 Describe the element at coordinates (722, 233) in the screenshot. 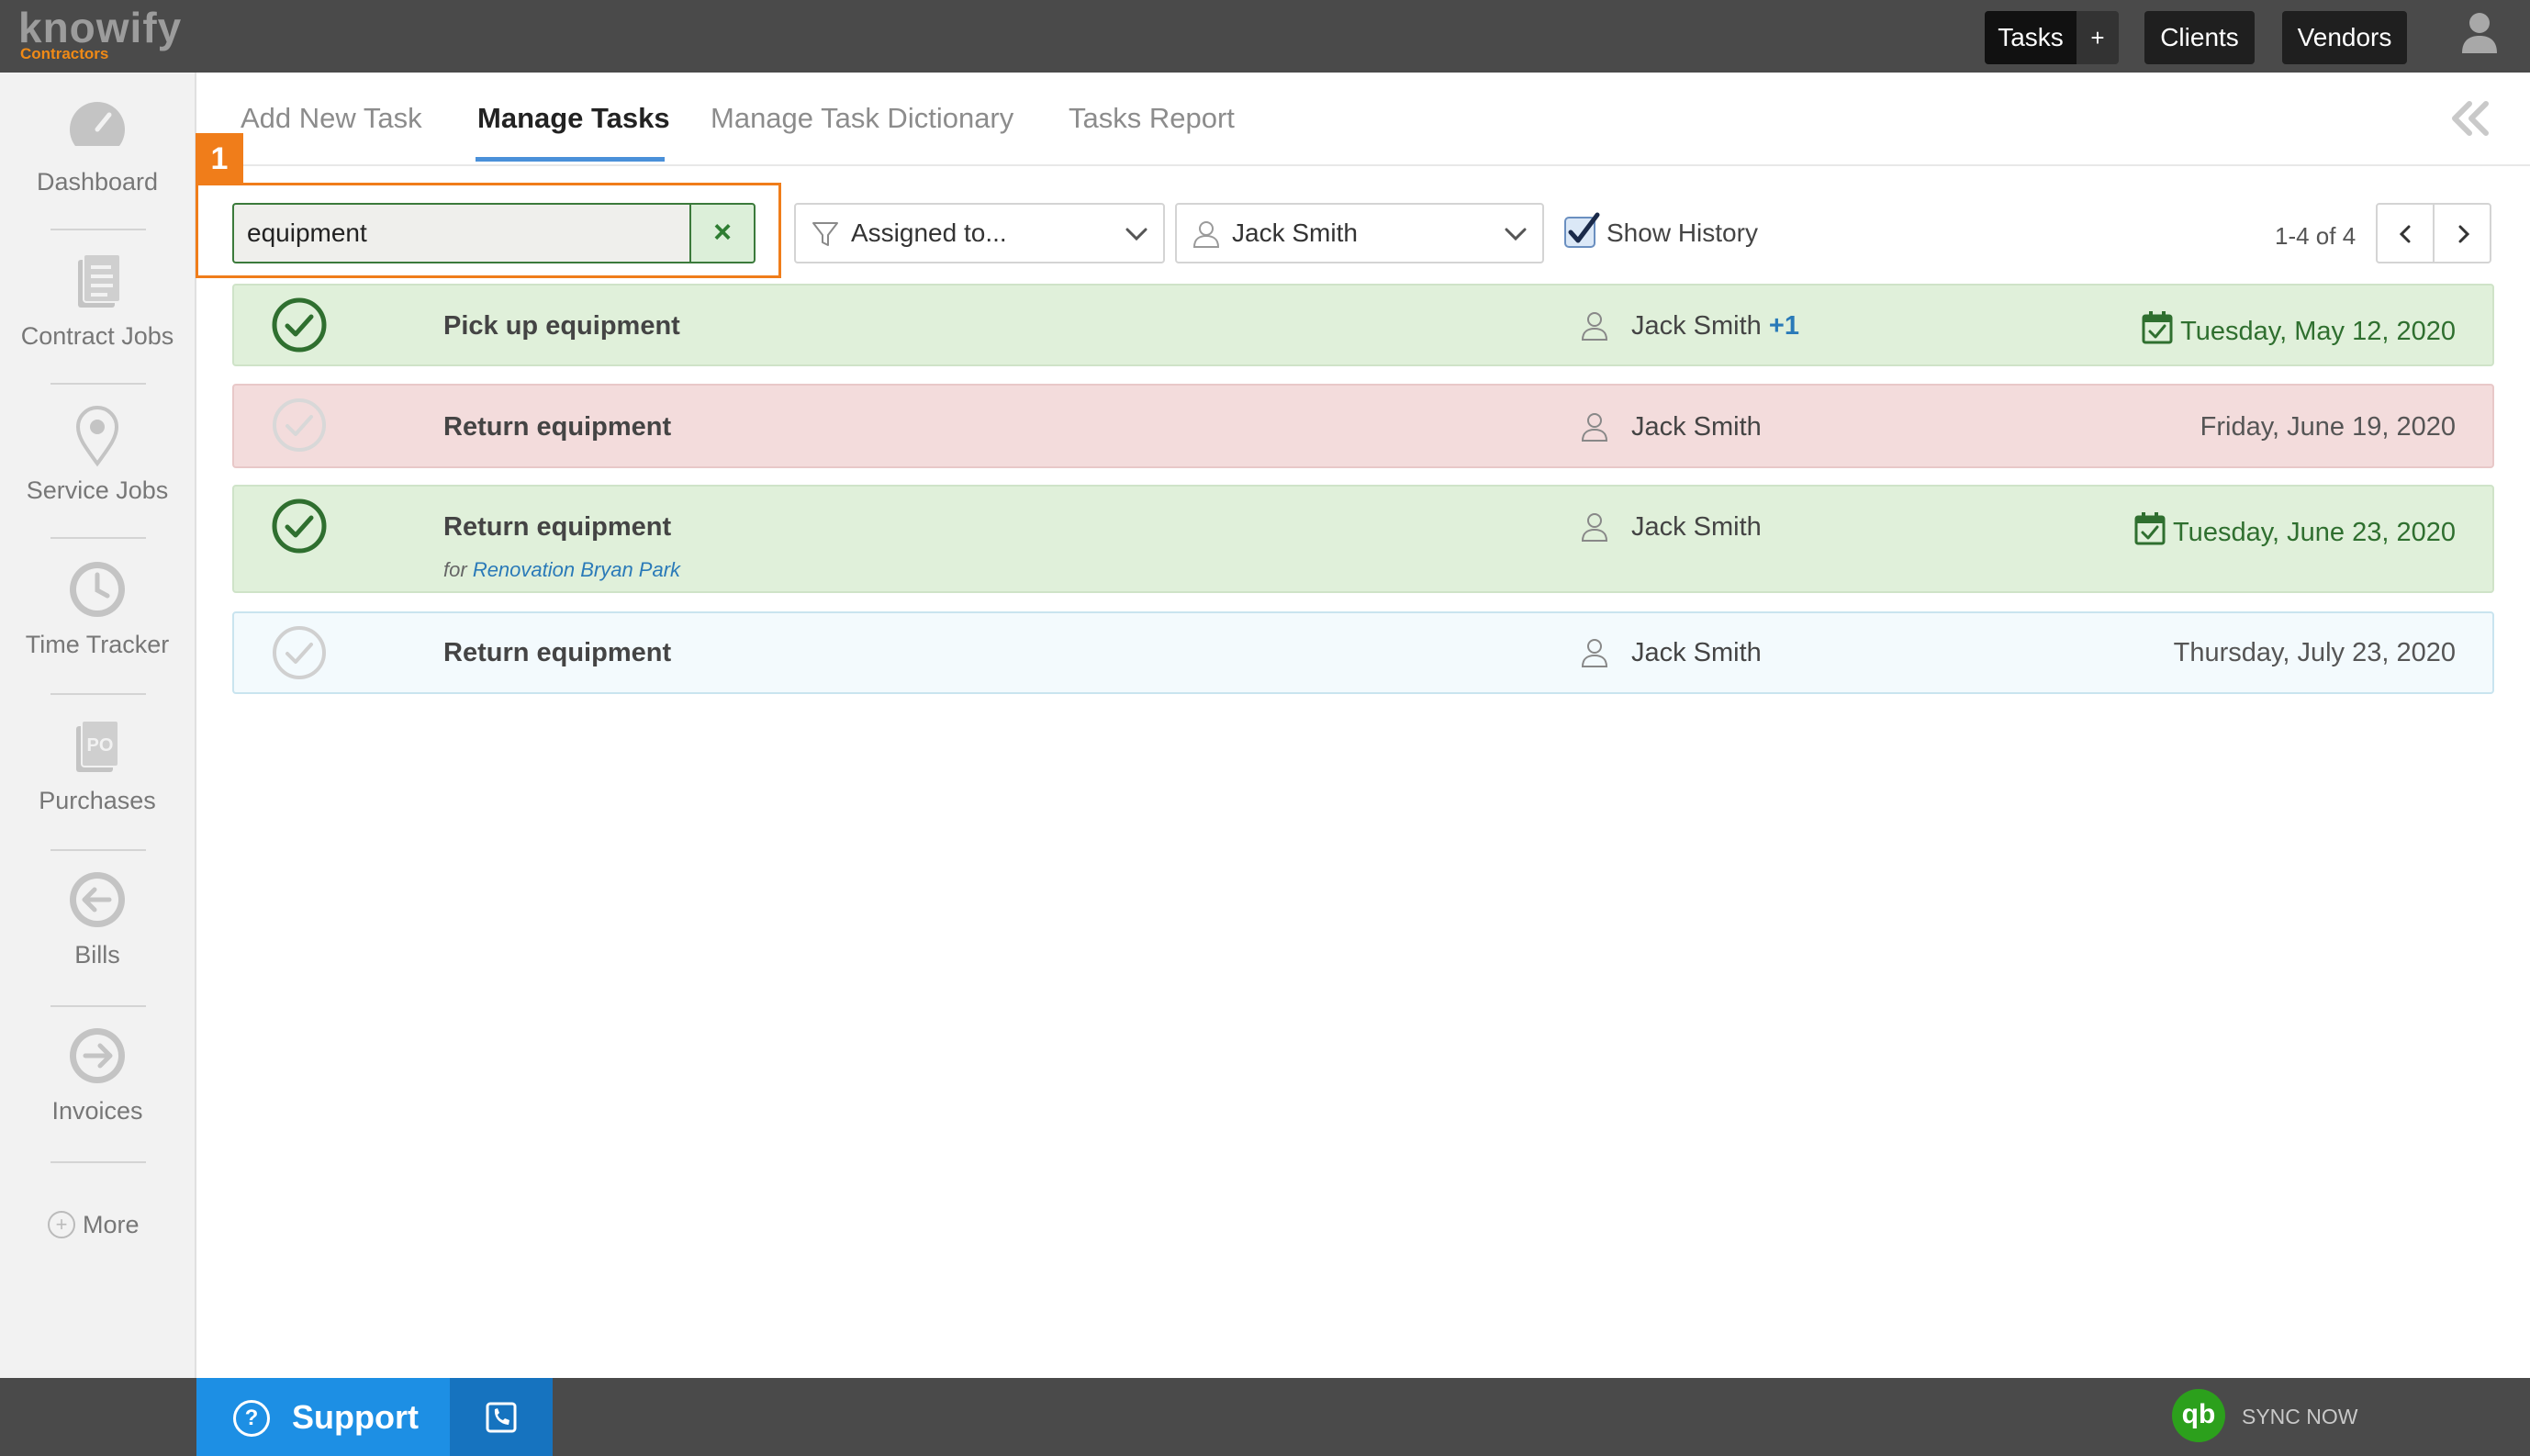

I see `clear-search-button: ×` at that location.